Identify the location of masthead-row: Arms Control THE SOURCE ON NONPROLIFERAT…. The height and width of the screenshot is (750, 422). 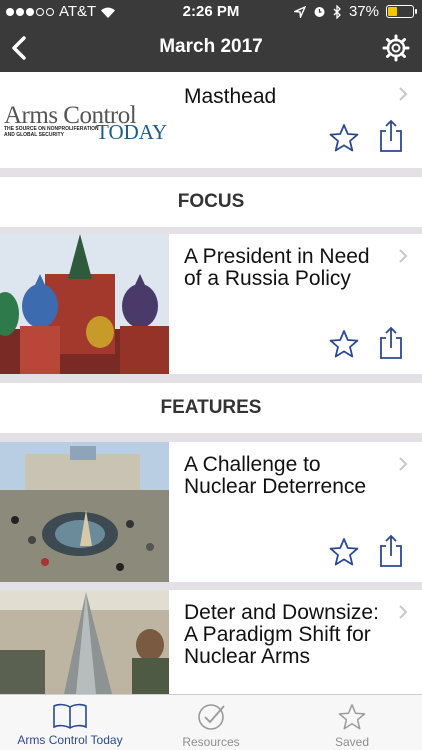
(211, 120).